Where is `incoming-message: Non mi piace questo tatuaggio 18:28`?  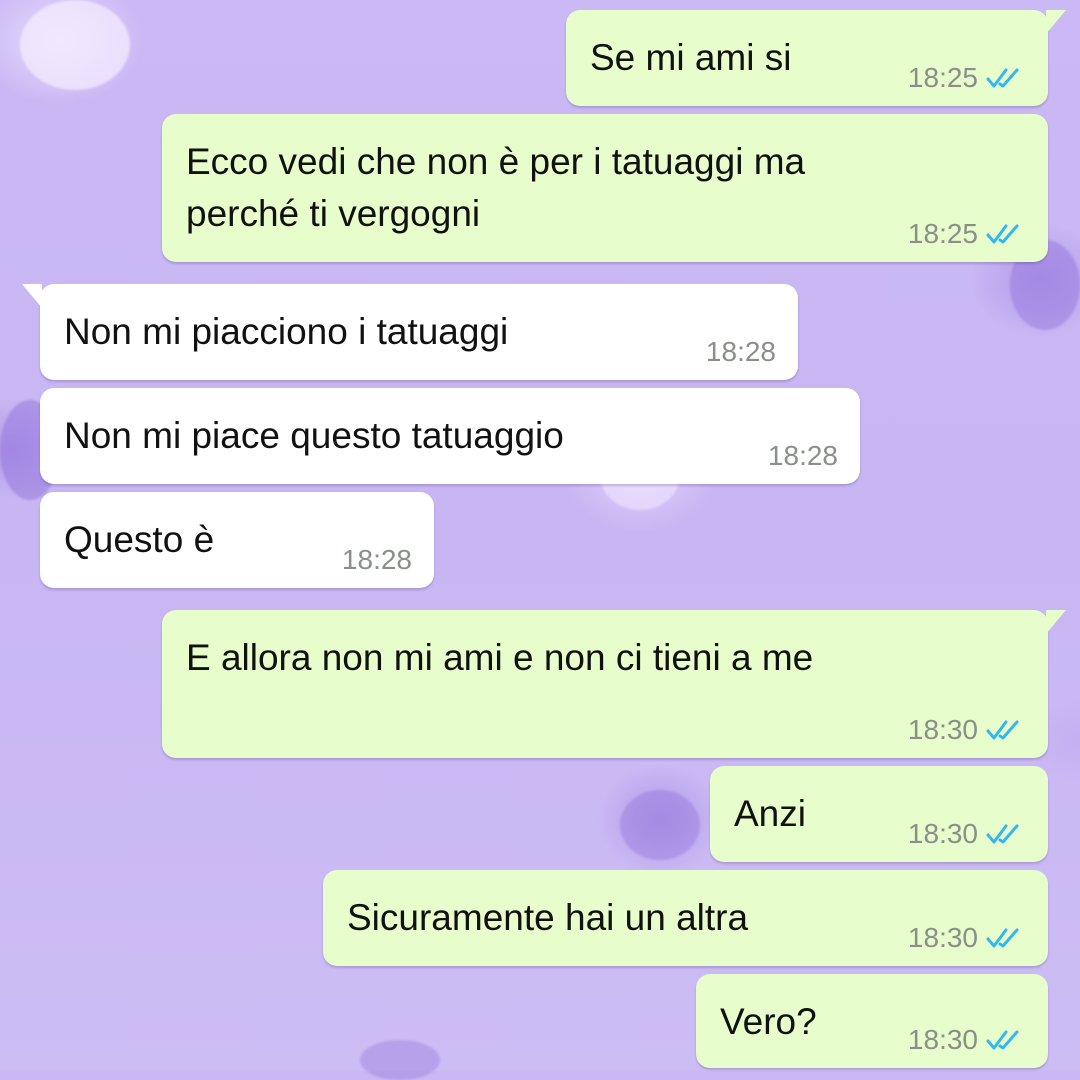
incoming-message: Non mi piace questo tatuaggio 18:28 is located at coordinates (450, 436).